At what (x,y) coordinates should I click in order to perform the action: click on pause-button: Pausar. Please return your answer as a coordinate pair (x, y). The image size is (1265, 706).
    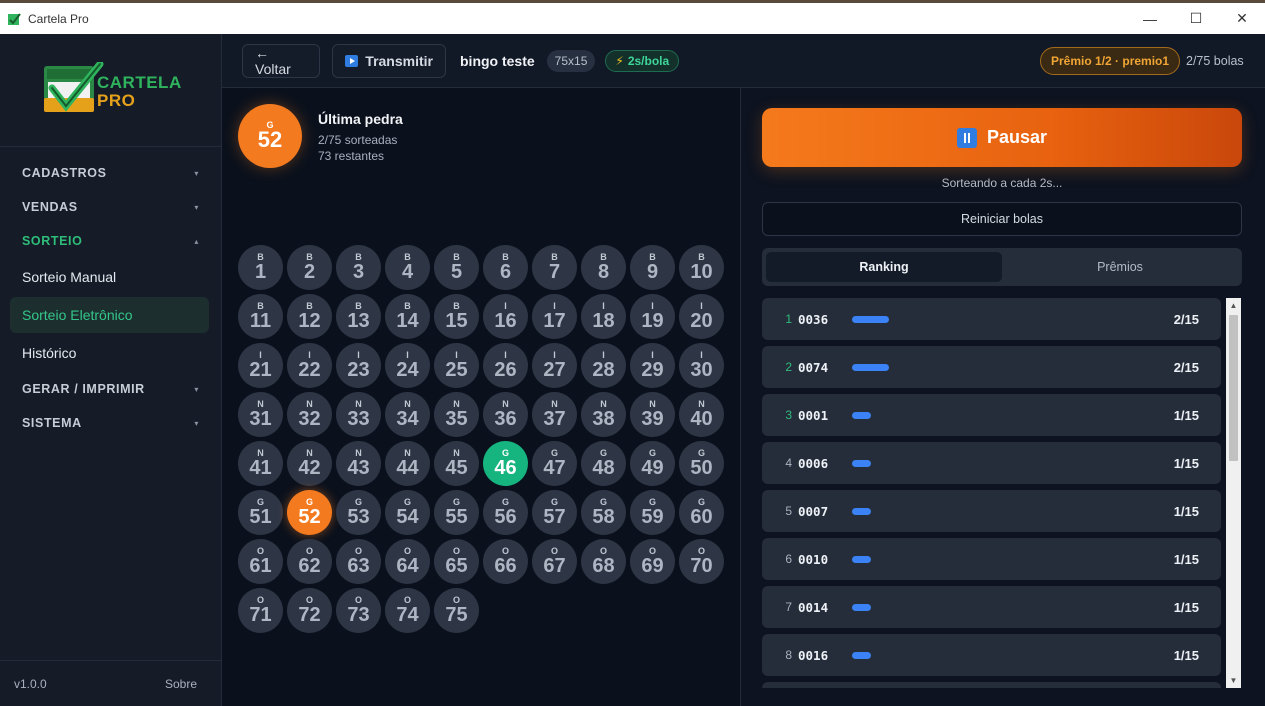
    Looking at the image, I should click on (1002, 137).